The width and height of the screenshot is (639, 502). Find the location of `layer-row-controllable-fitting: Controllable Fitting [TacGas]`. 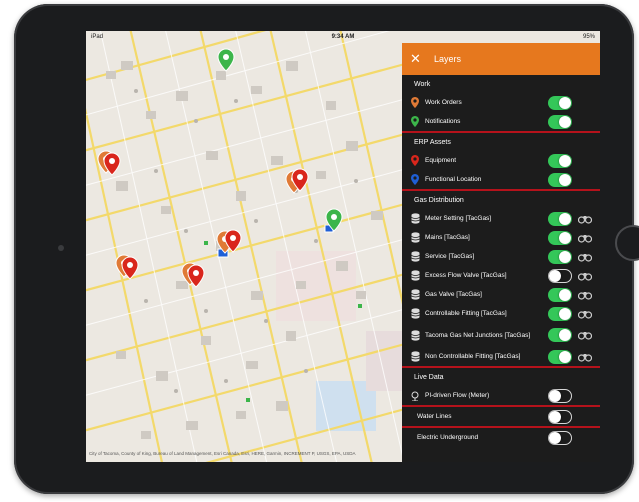

layer-row-controllable-fitting: Controllable Fitting [TacGas] is located at coordinates (501, 313).